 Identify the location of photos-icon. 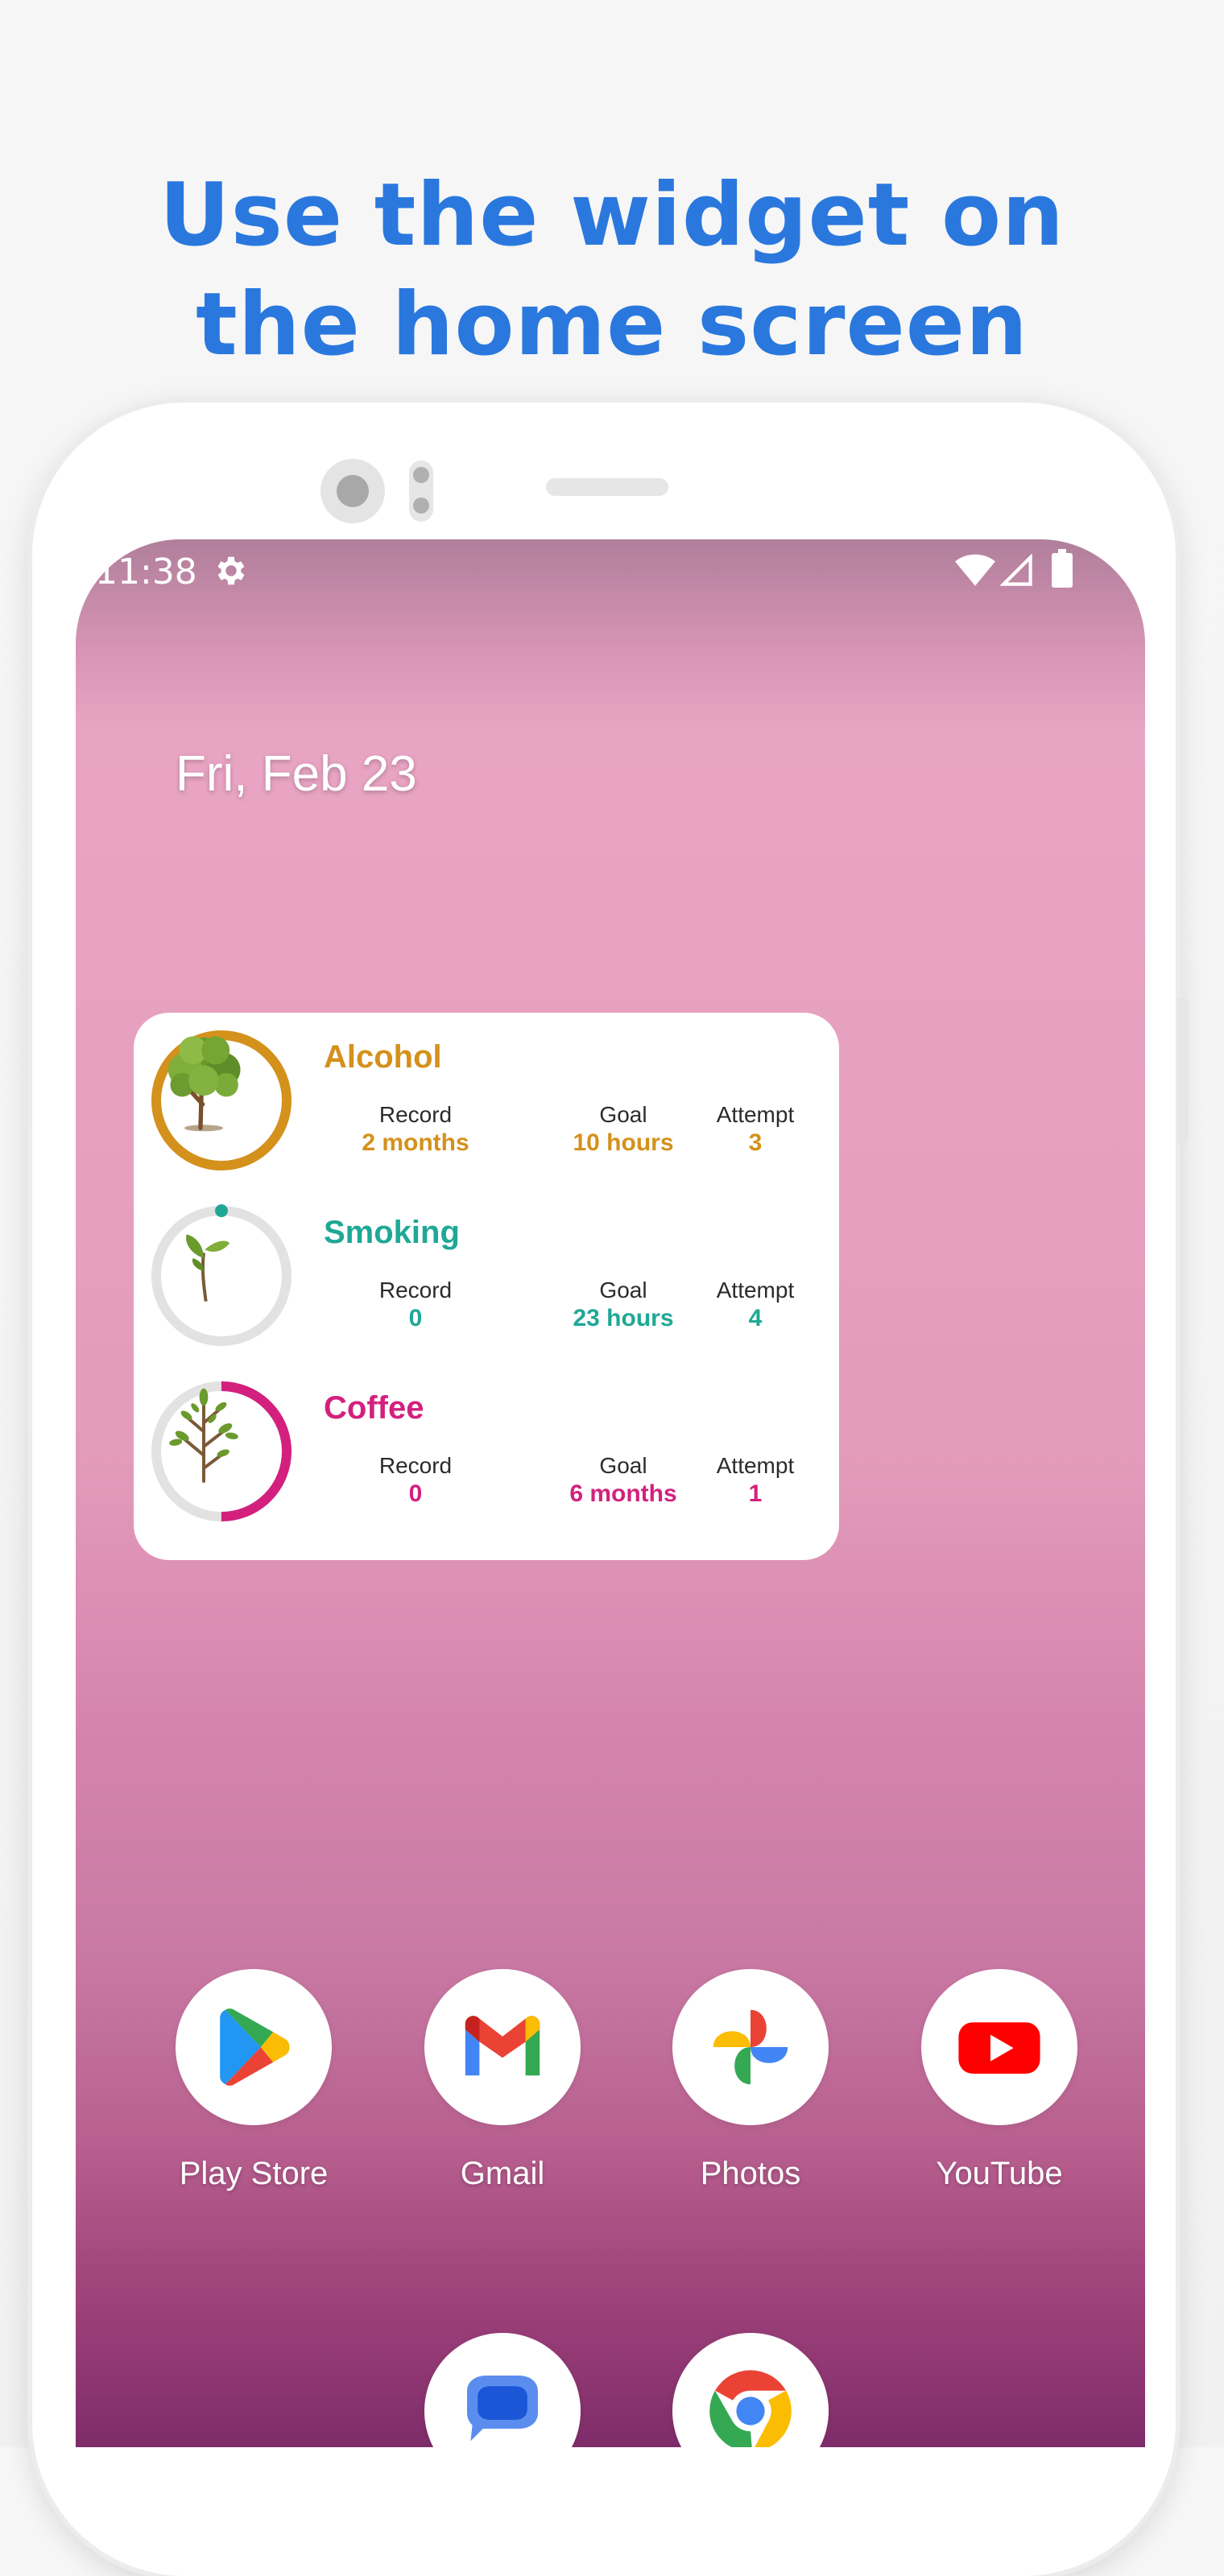
(750, 2047).